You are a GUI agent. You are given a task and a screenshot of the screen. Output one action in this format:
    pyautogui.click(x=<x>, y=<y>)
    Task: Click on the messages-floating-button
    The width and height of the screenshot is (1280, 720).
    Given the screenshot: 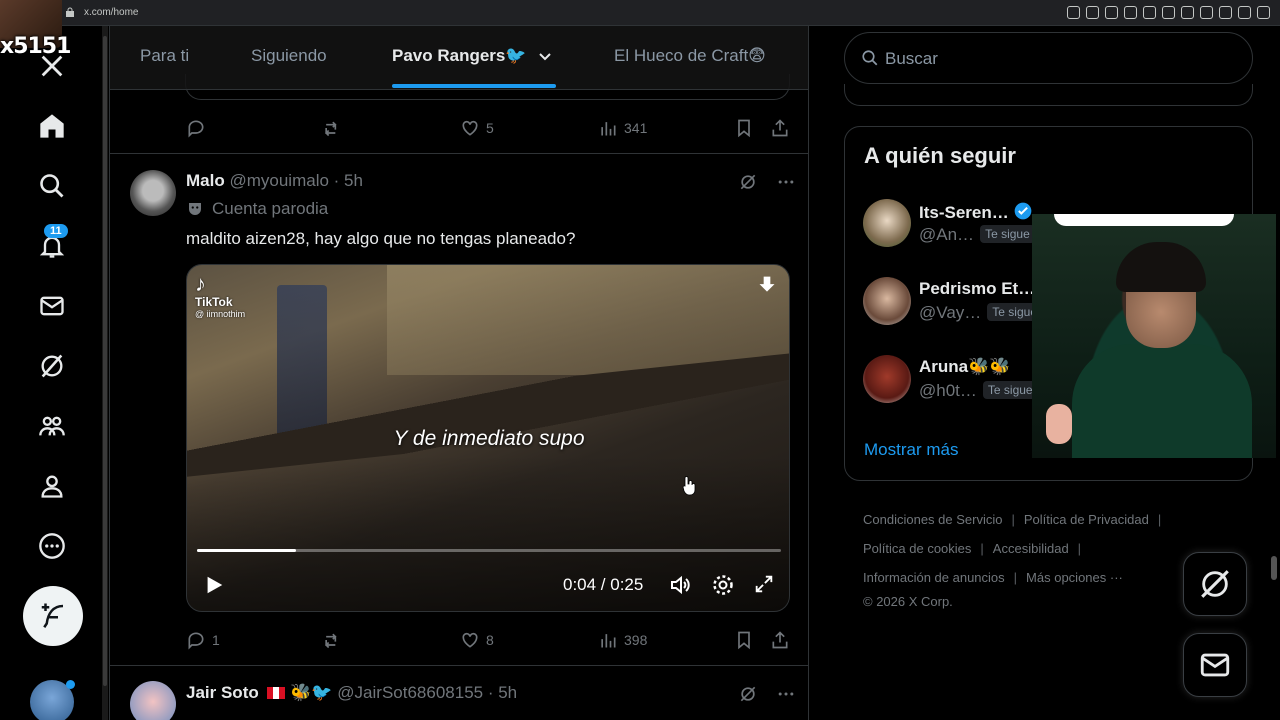 What is the action you would take?
    pyautogui.click(x=1215, y=665)
    